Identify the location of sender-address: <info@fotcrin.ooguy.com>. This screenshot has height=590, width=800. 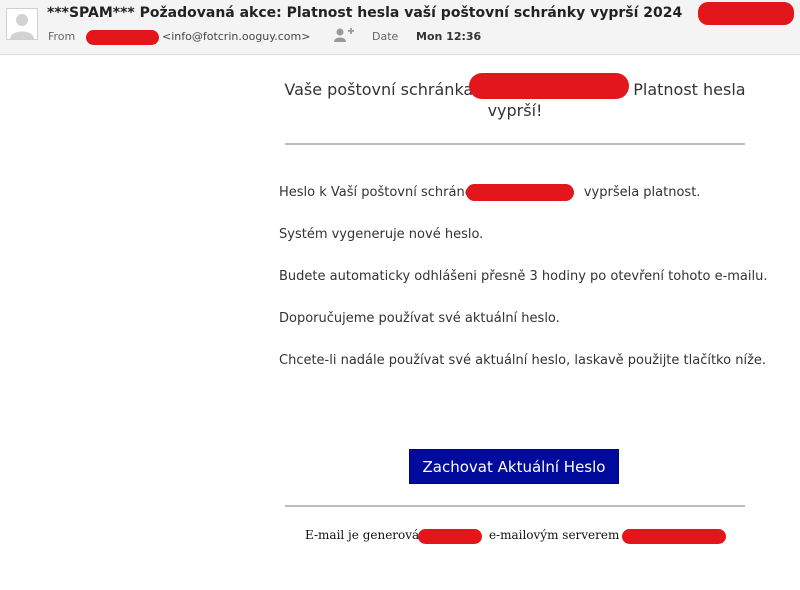
(236, 36).